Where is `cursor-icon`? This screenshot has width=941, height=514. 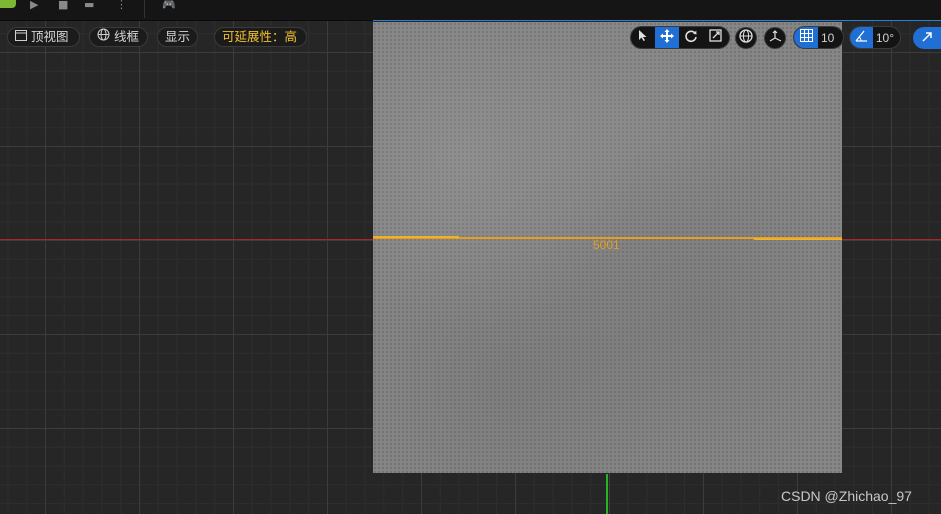 cursor-icon is located at coordinates (643, 37).